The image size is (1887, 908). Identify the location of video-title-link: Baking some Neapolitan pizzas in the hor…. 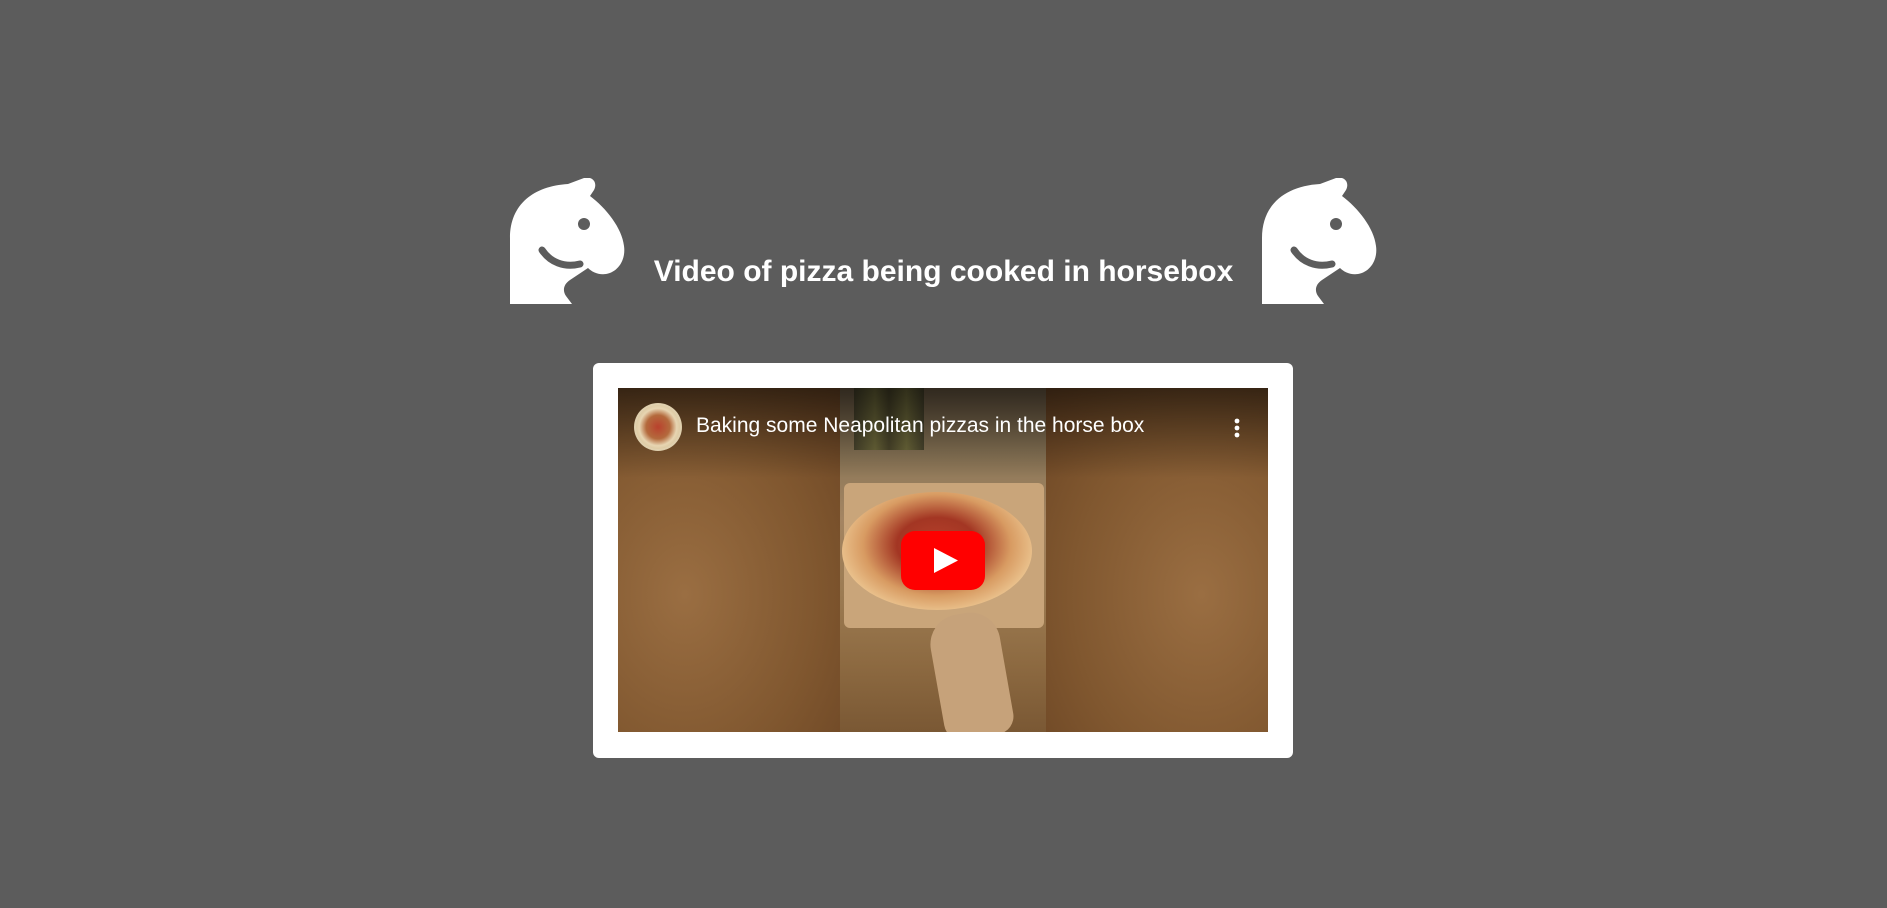
(920, 426).